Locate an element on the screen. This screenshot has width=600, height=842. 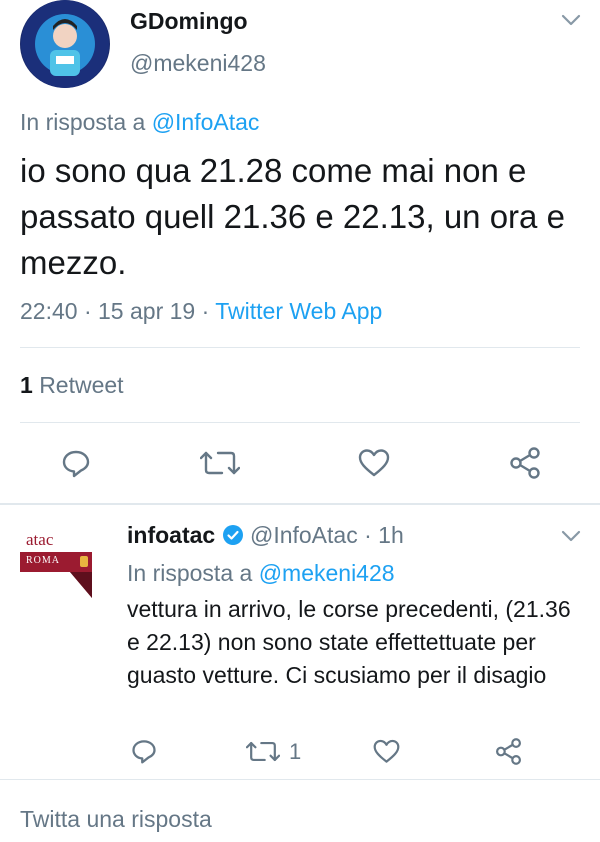
retweet-stats: 1 Retweet is located at coordinates (72, 385).